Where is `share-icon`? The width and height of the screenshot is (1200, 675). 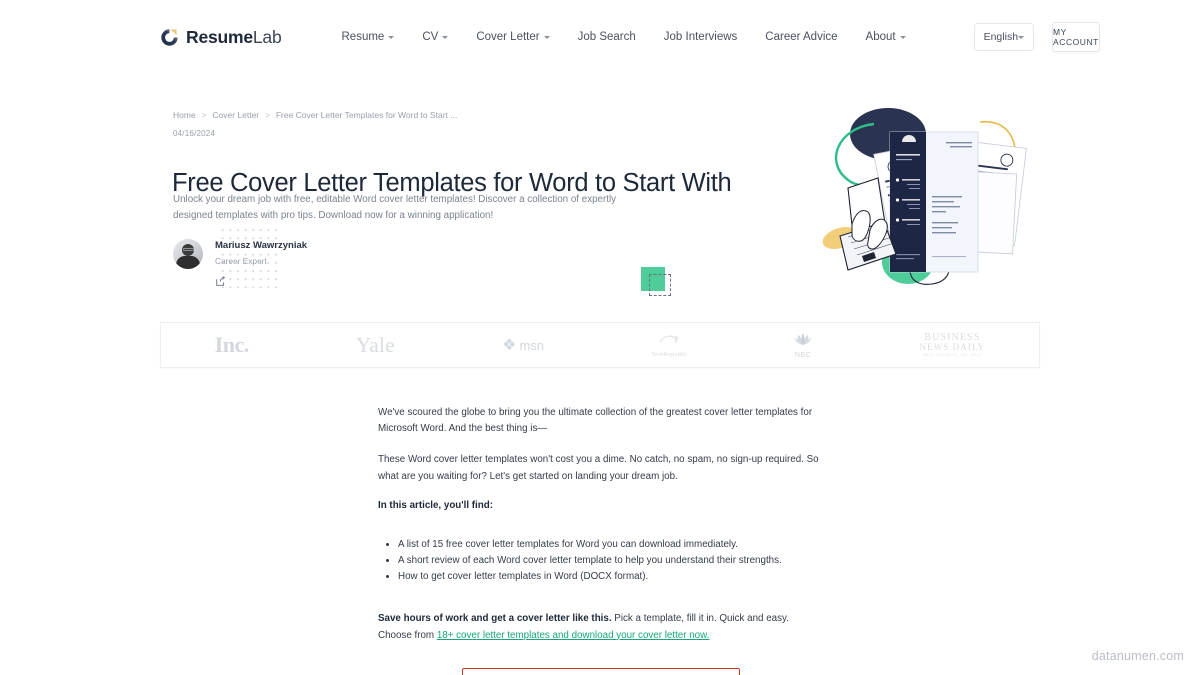 share-icon is located at coordinates (261, 283).